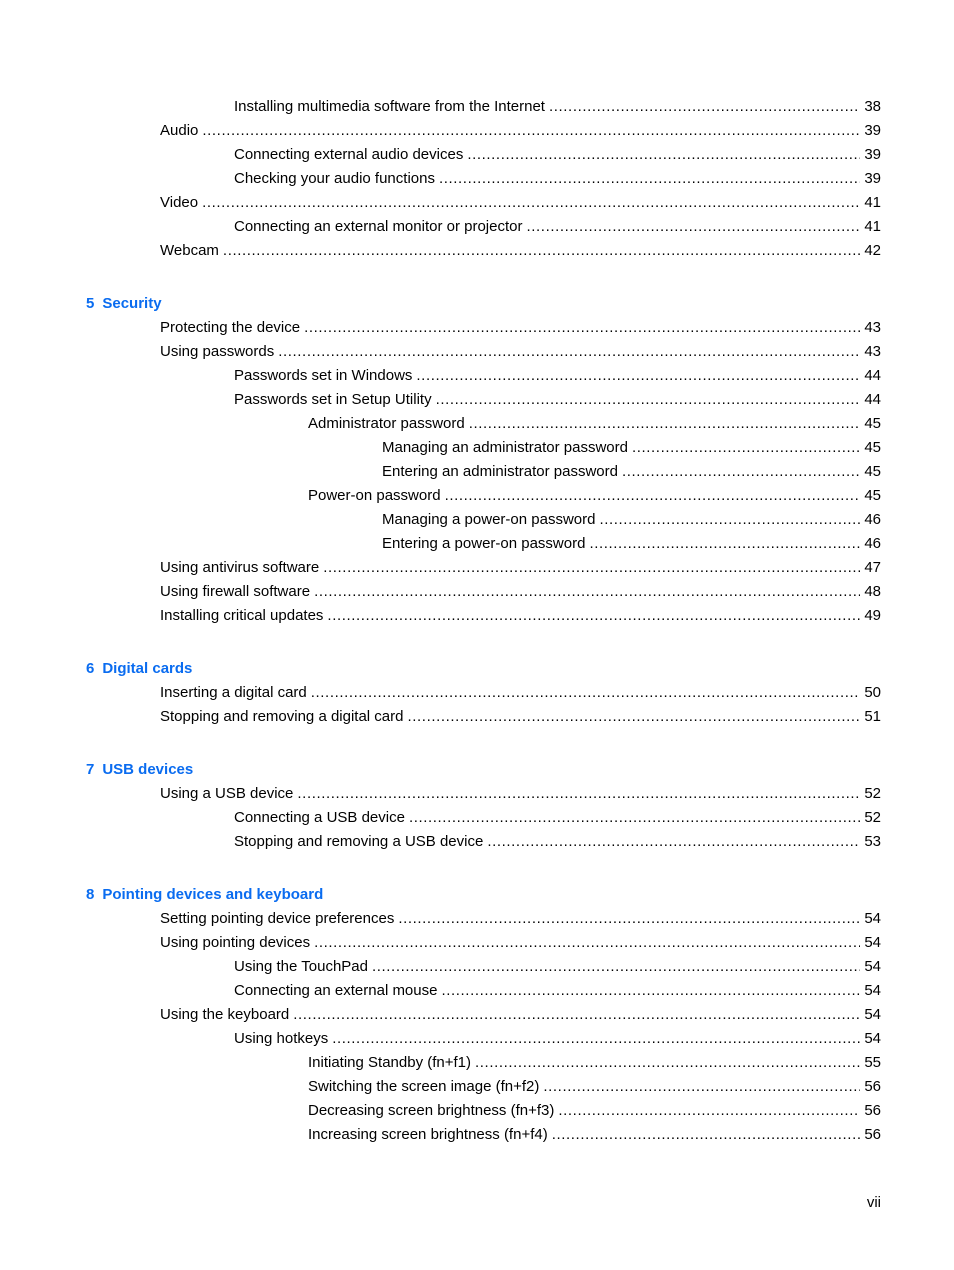  What do you see at coordinates (388, 423) in the screenshot?
I see `toc-entry-title: Administrator password` at bounding box center [388, 423].